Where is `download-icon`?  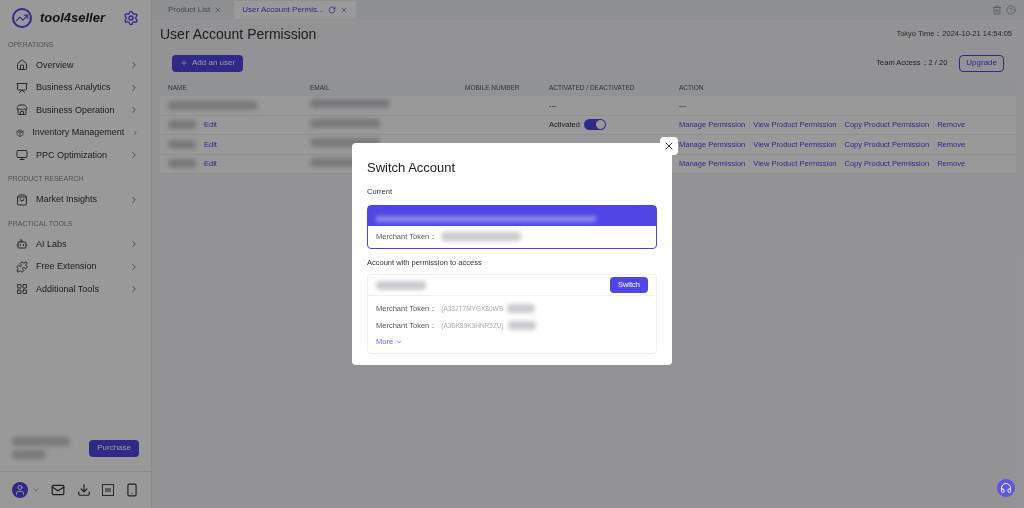 download-icon is located at coordinates (83, 490).